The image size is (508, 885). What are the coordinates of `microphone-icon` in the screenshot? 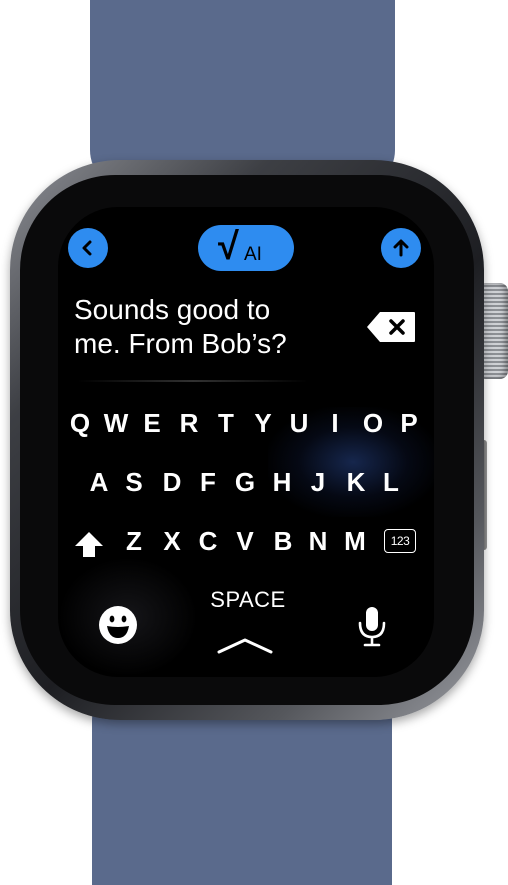 It's located at (372, 626).